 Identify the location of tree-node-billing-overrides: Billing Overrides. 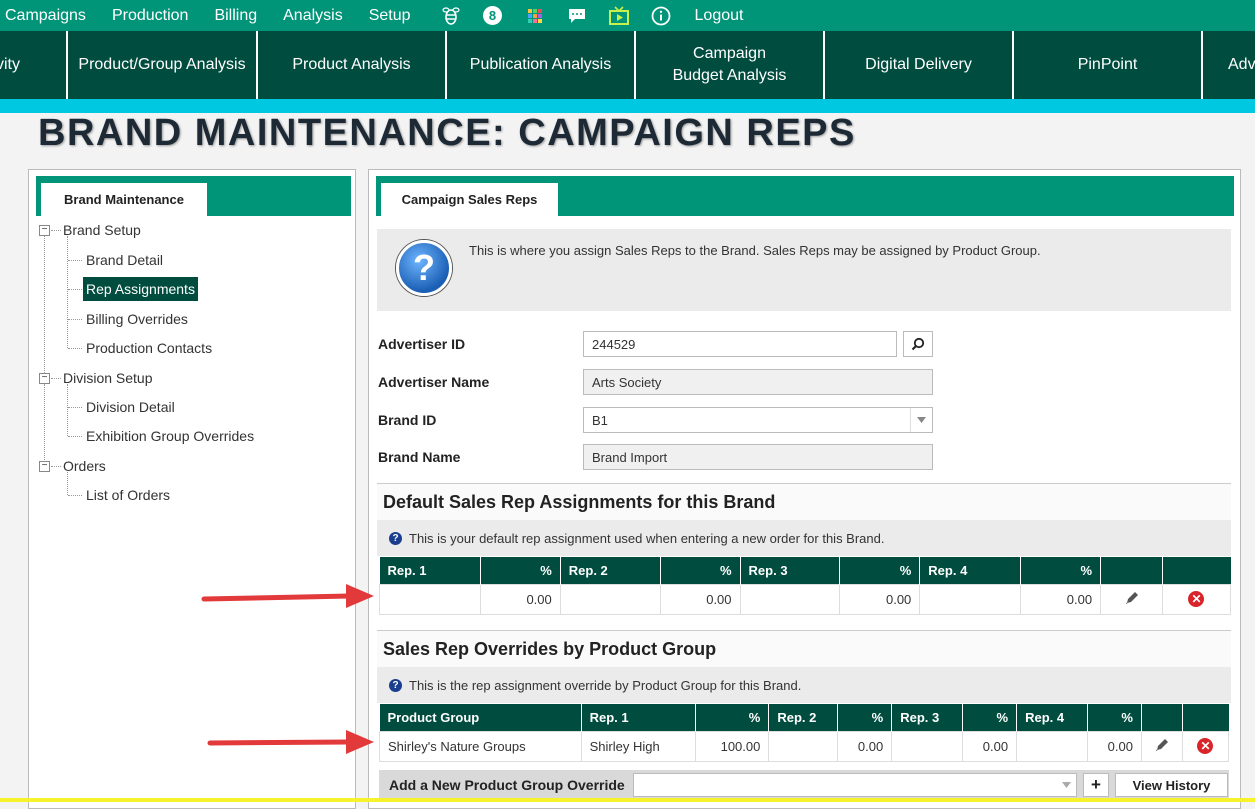
(137, 319).